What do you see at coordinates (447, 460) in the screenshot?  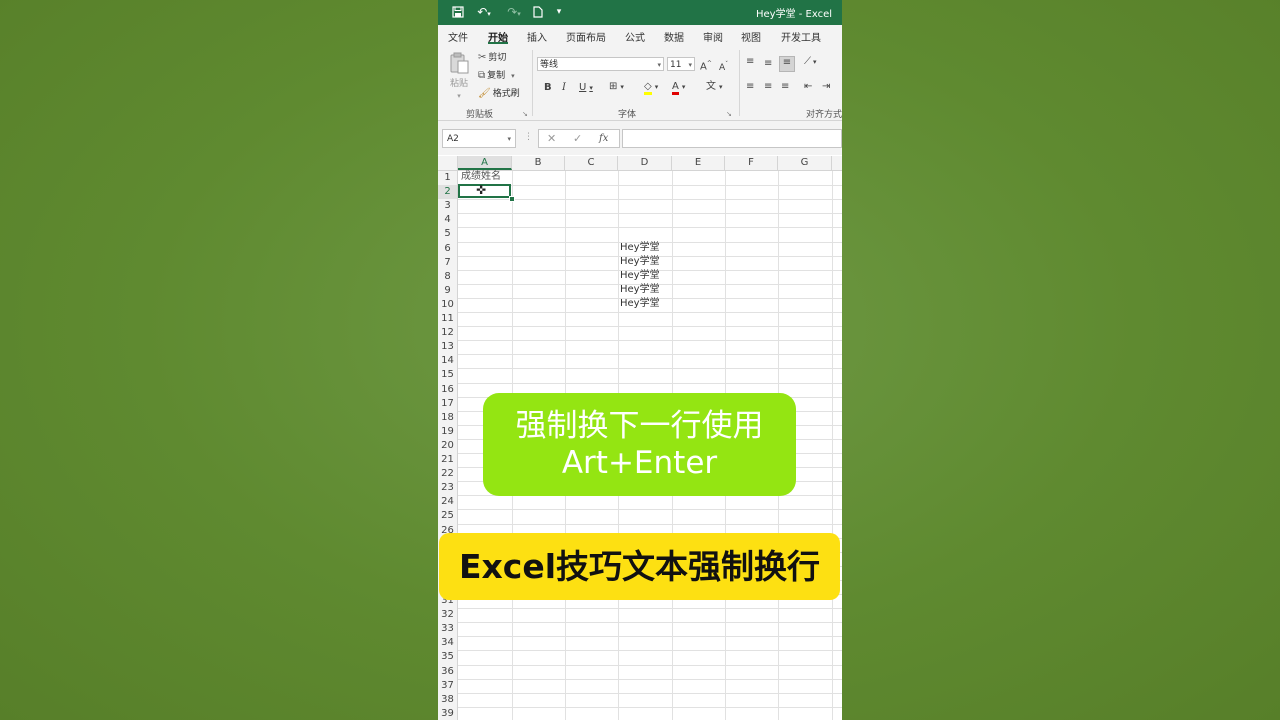 I see `row-header-21: 21` at bounding box center [447, 460].